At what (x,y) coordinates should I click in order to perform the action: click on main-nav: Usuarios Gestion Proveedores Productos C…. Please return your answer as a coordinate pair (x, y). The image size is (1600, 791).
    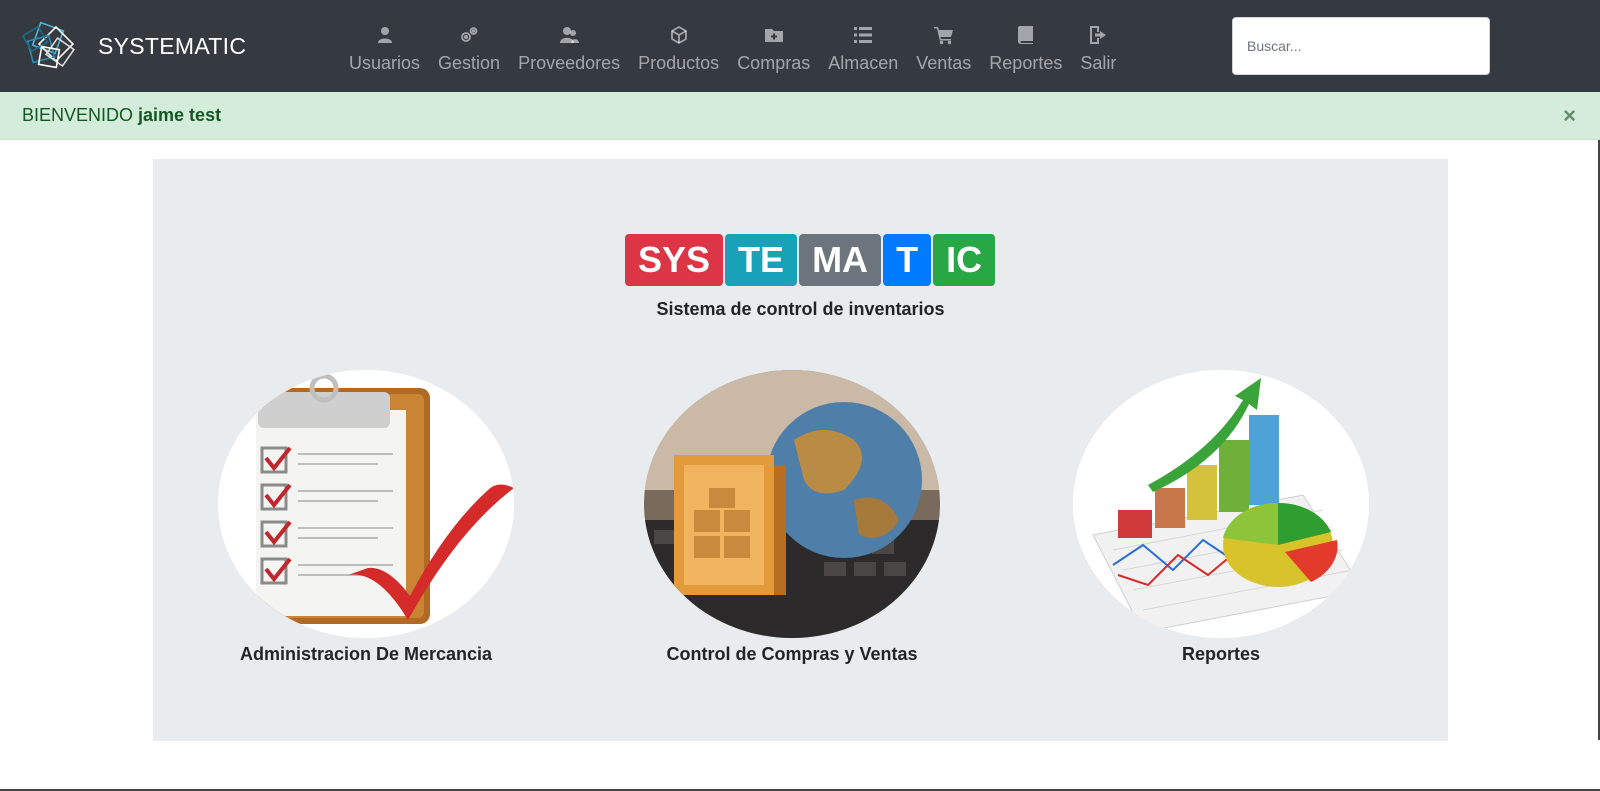
    Looking at the image, I should click on (732, 46).